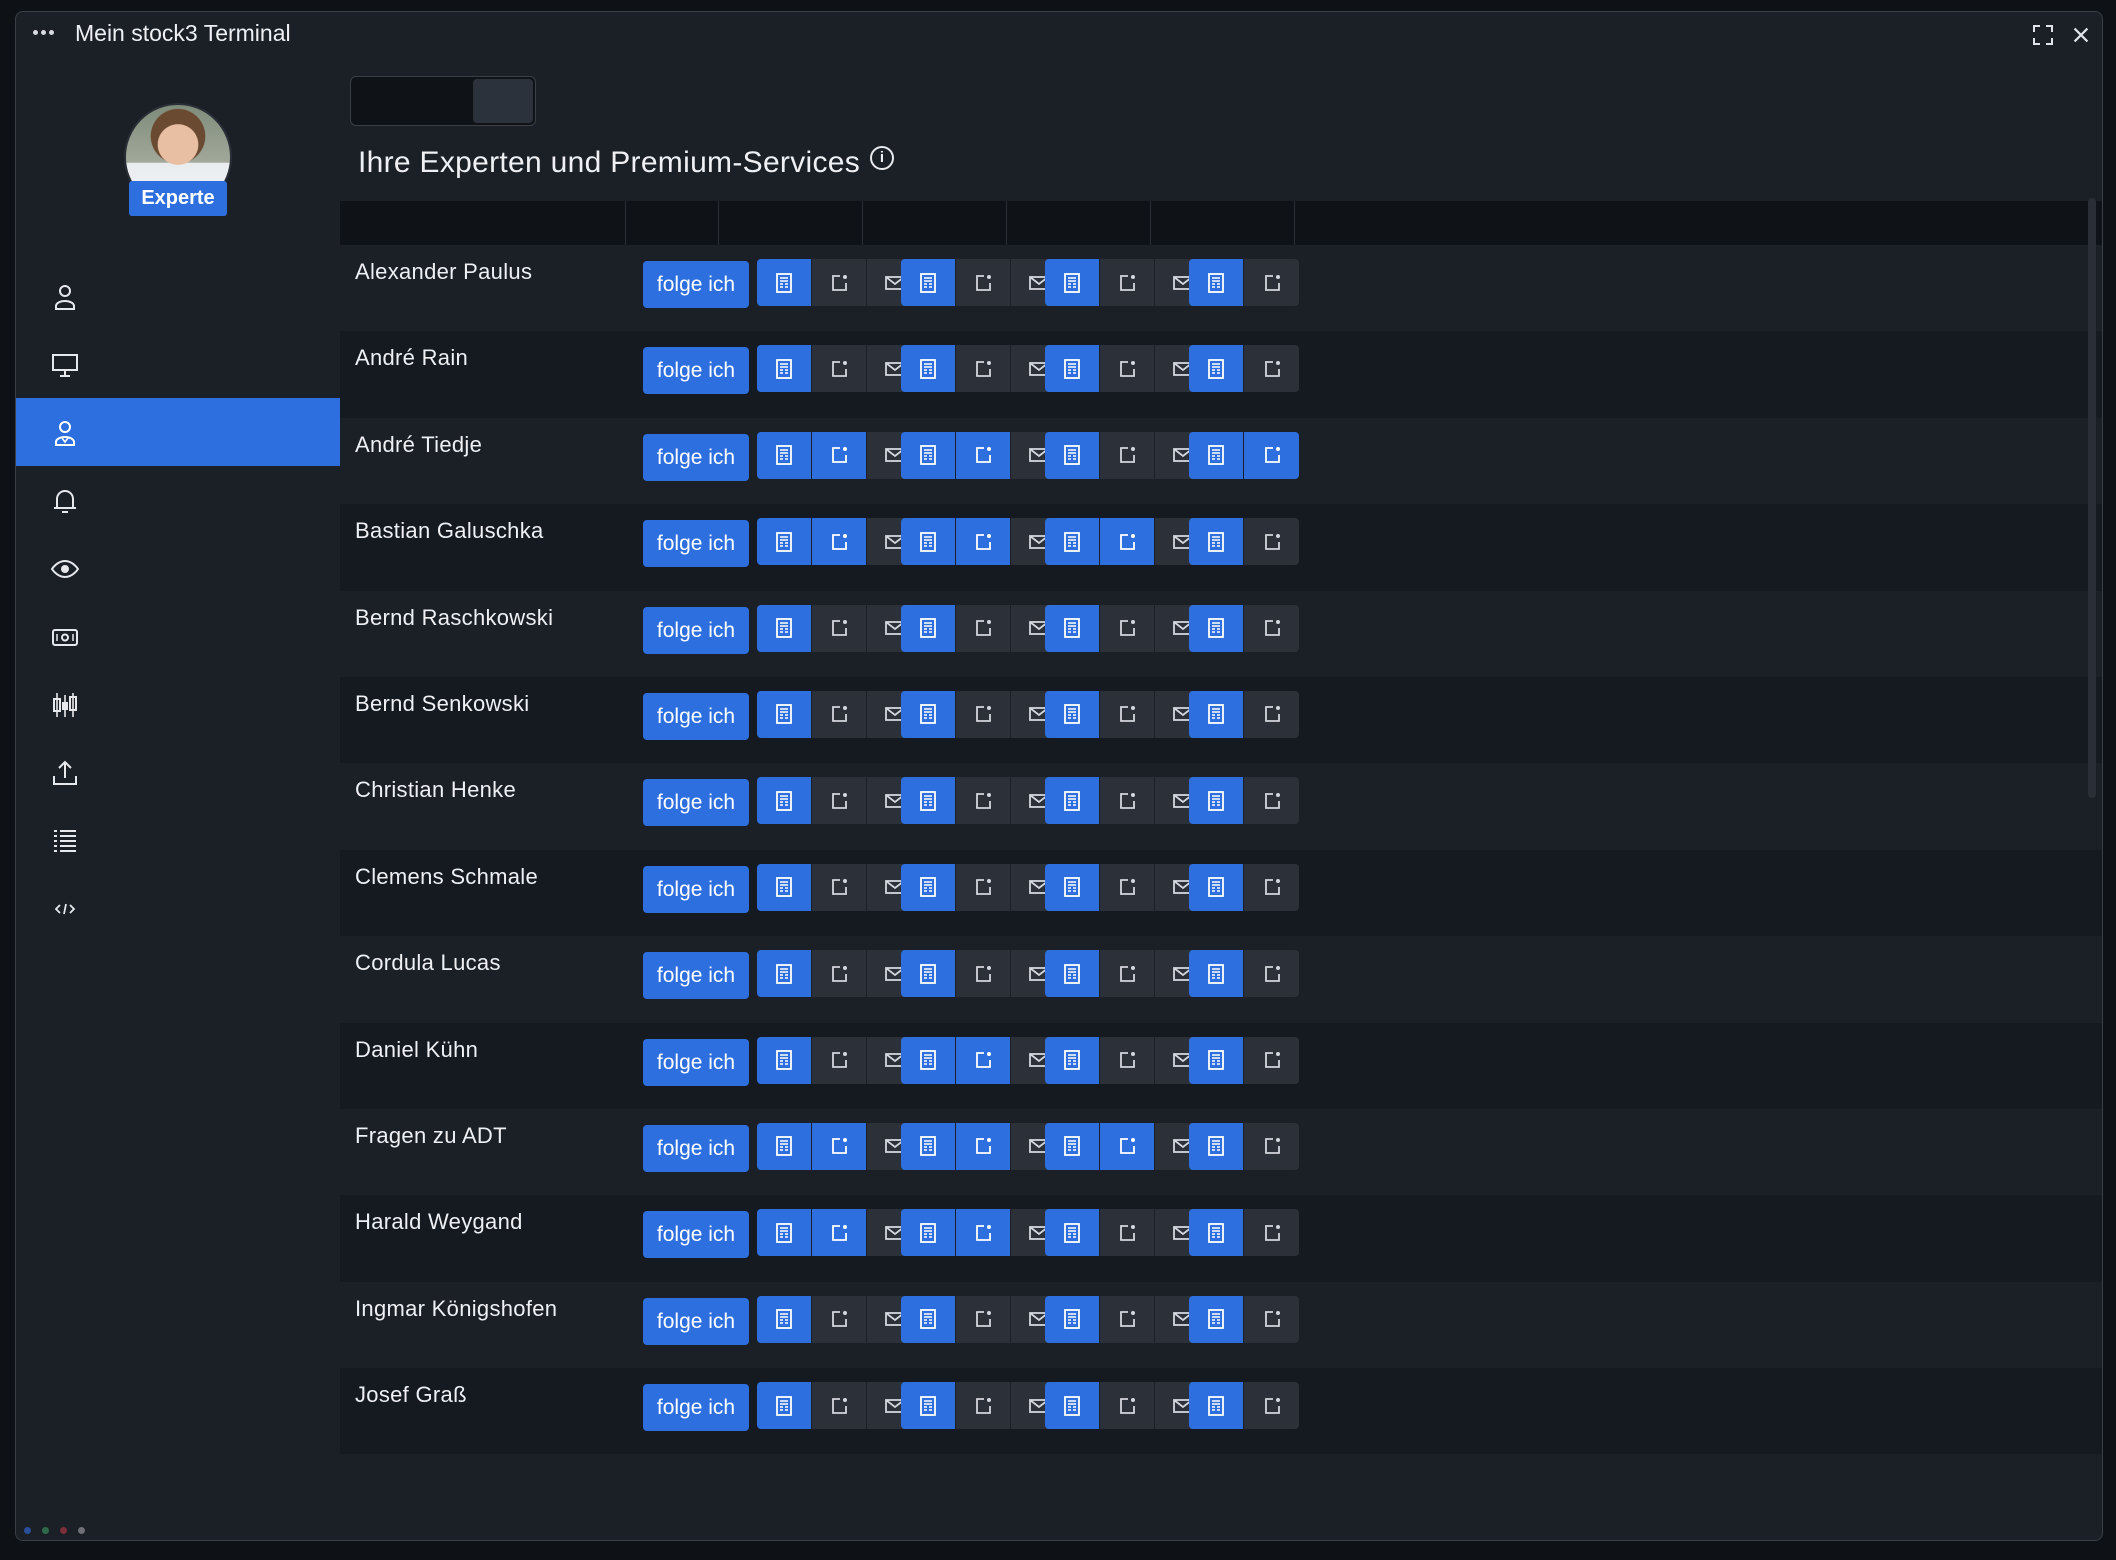 Image resolution: width=2116 pixels, height=1560 pixels. Describe the element at coordinates (443, 101) in the screenshot. I see `tab-services` at that location.